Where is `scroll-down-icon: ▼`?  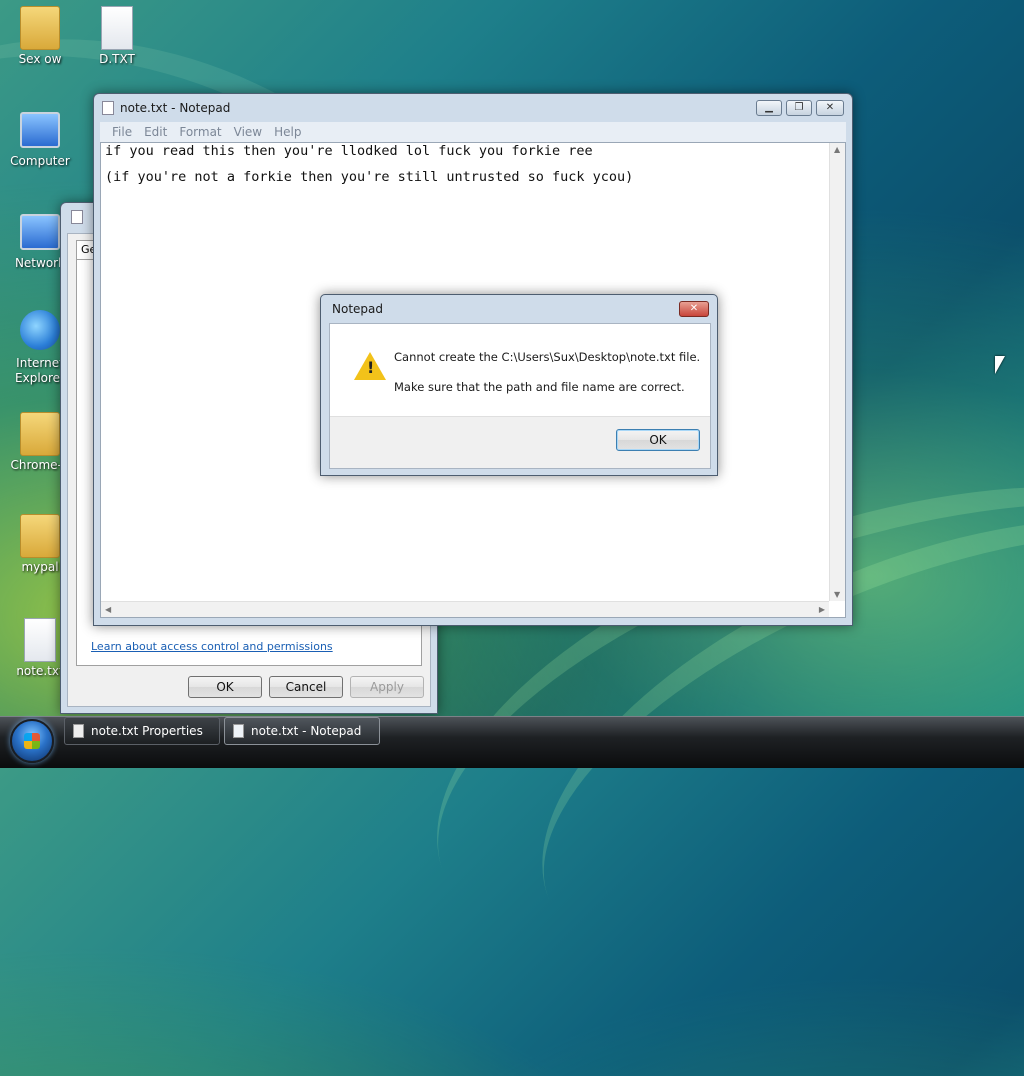
scroll-down-icon: ▼ is located at coordinates (837, 594).